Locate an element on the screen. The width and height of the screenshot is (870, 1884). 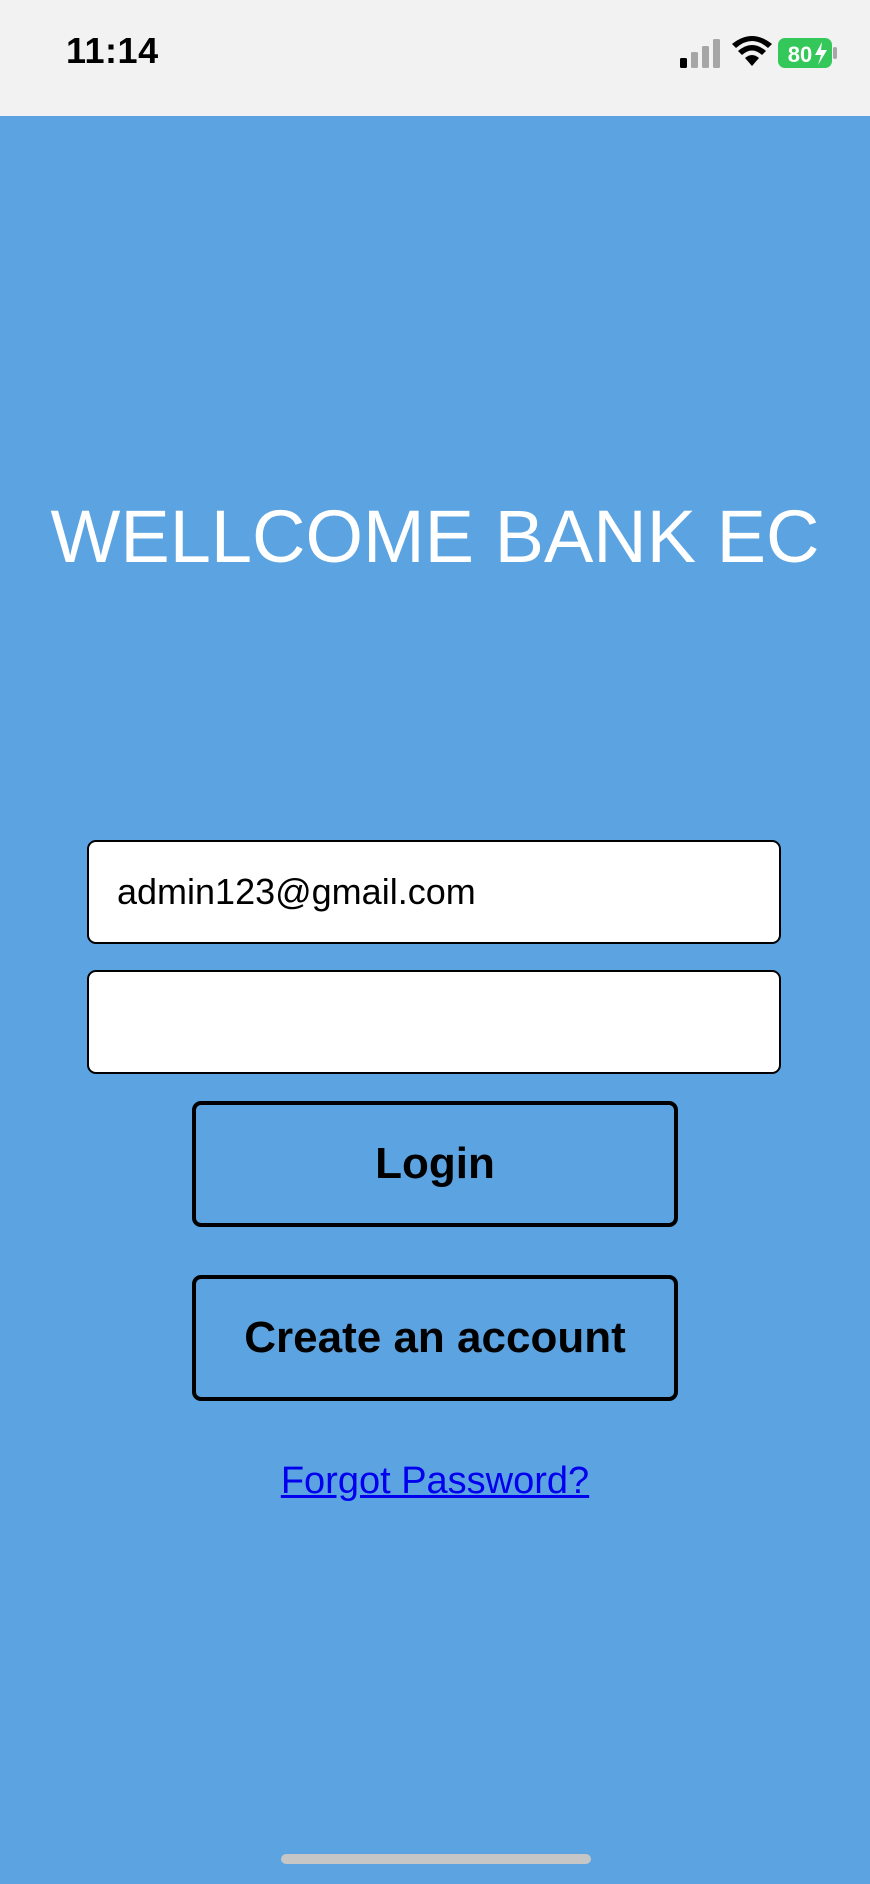
status-bar: 11:14 80 is located at coordinates (435, 58).